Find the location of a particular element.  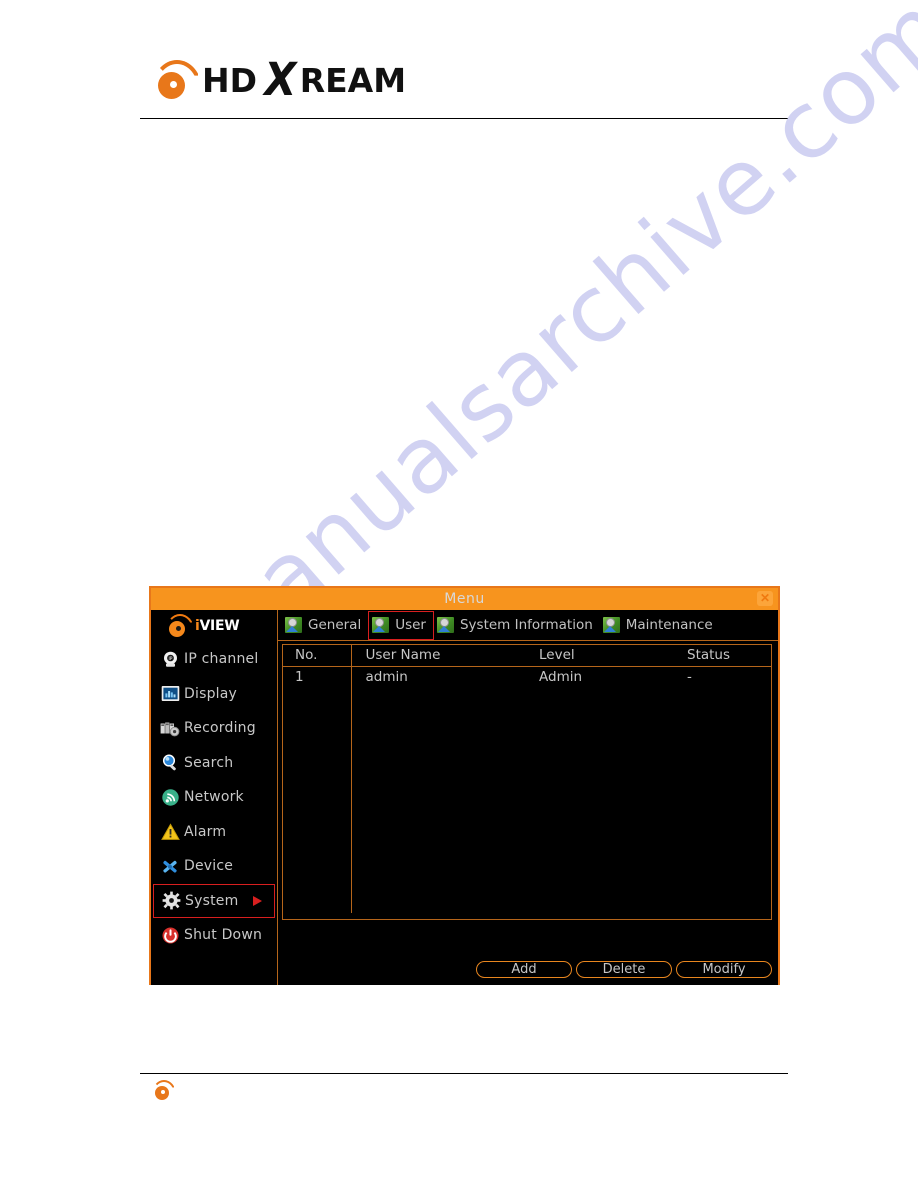

sidebar-item-search: Search is located at coordinates (214, 763).